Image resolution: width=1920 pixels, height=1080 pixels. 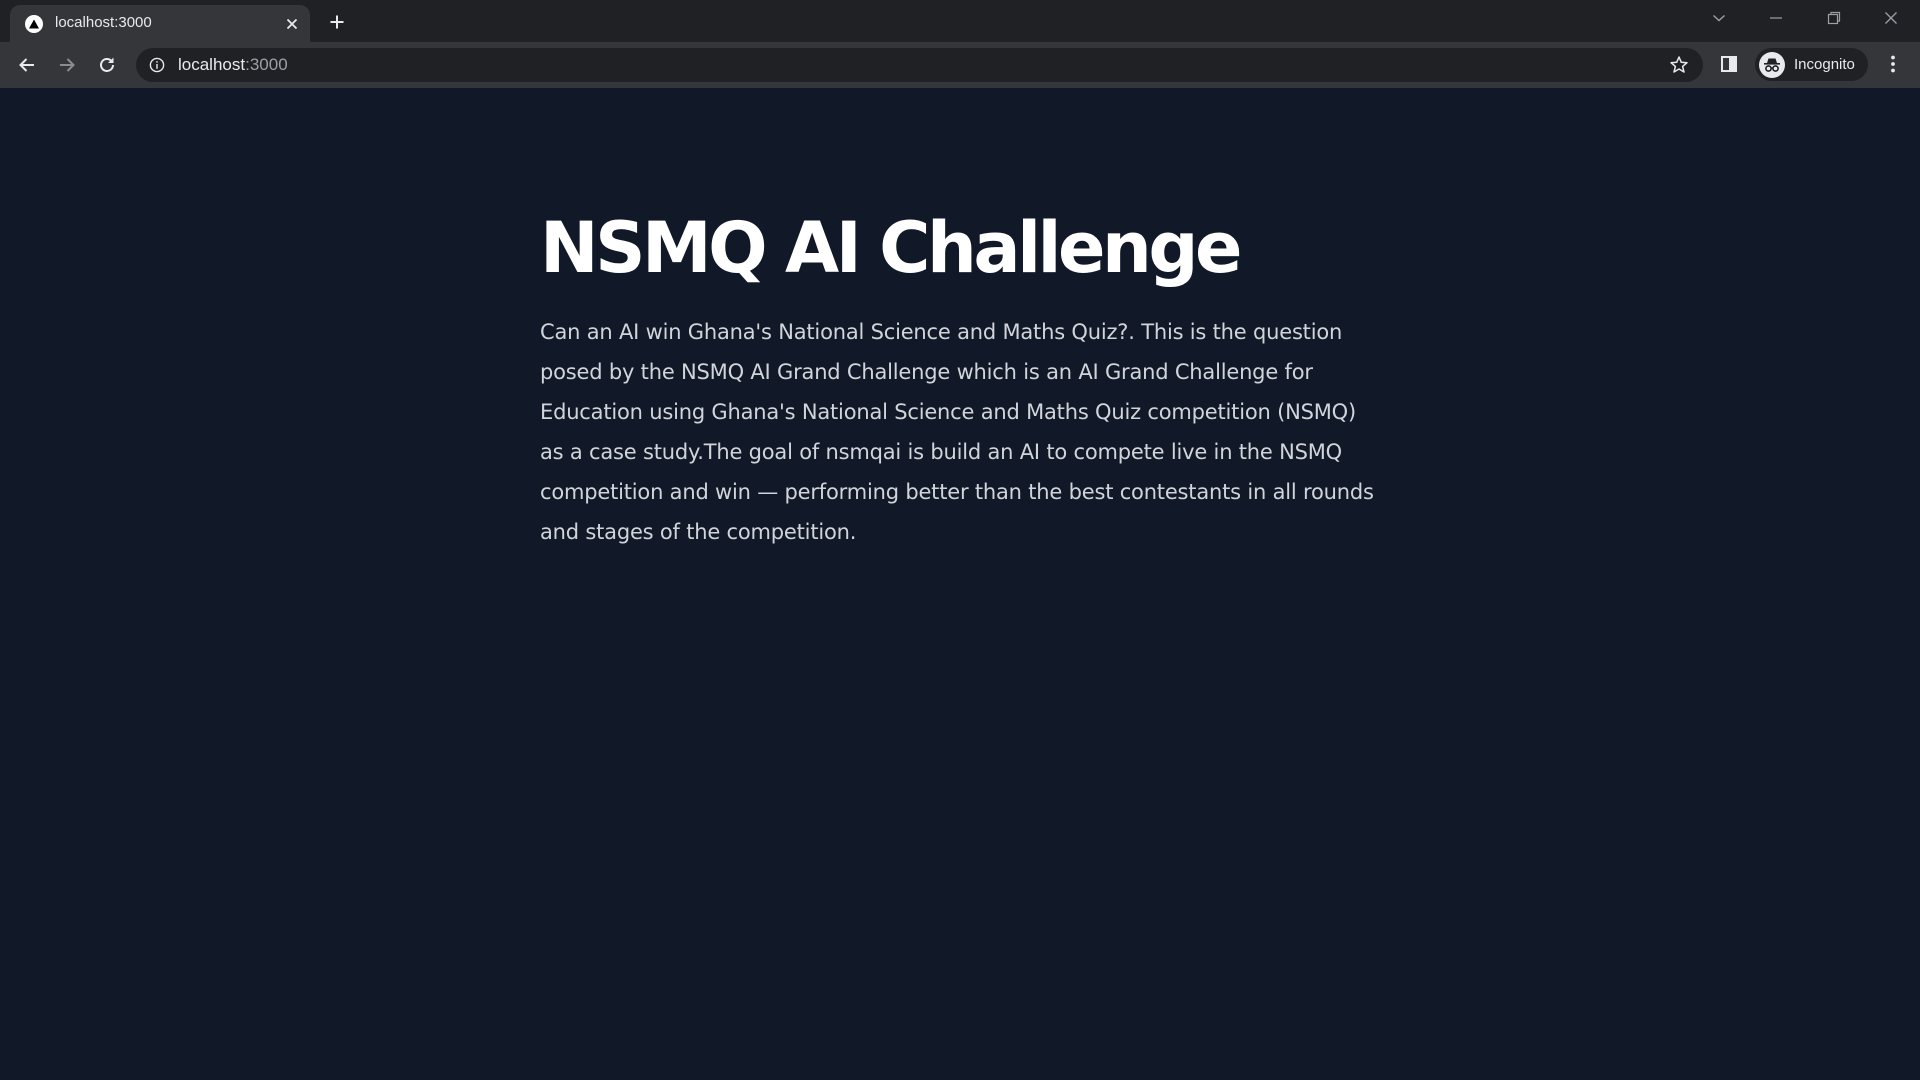 I want to click on bookmark-star-icon, so click(x=1679, y=65).